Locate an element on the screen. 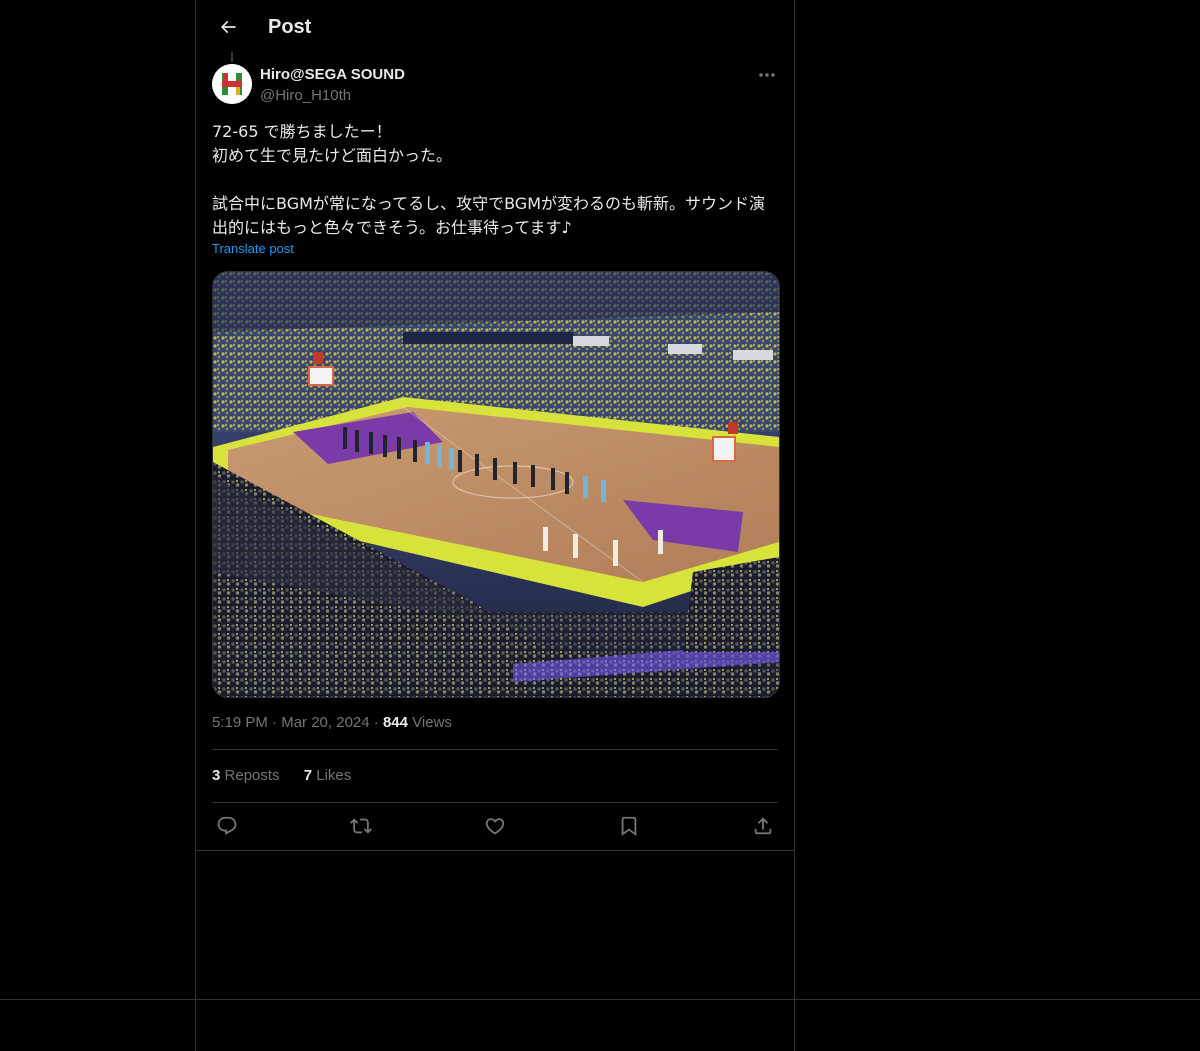  more-button is located at coordinates (767, 75).